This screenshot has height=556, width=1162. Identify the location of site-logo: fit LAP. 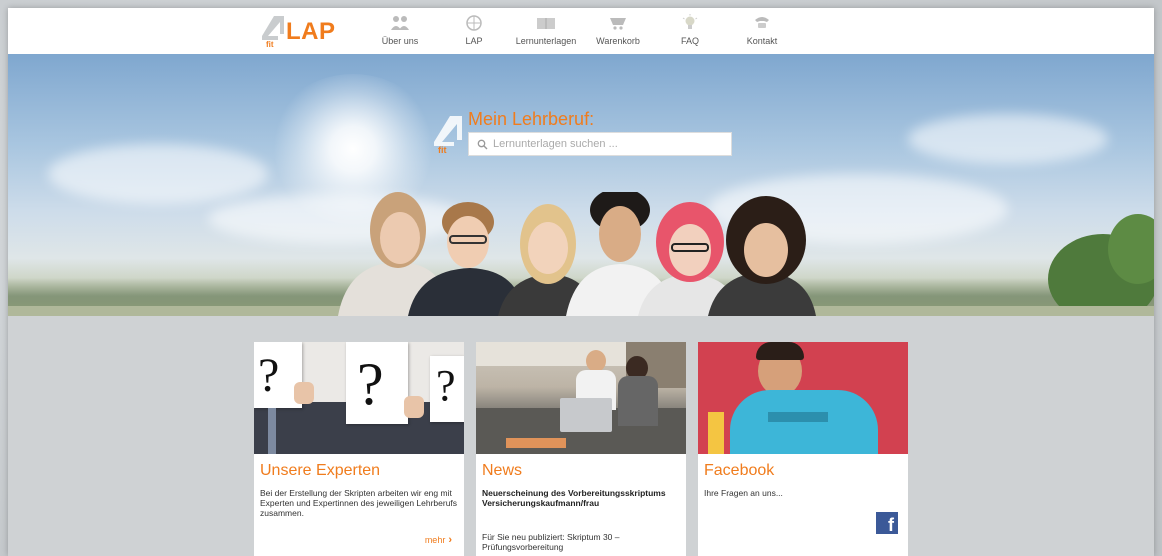
(300, 32).